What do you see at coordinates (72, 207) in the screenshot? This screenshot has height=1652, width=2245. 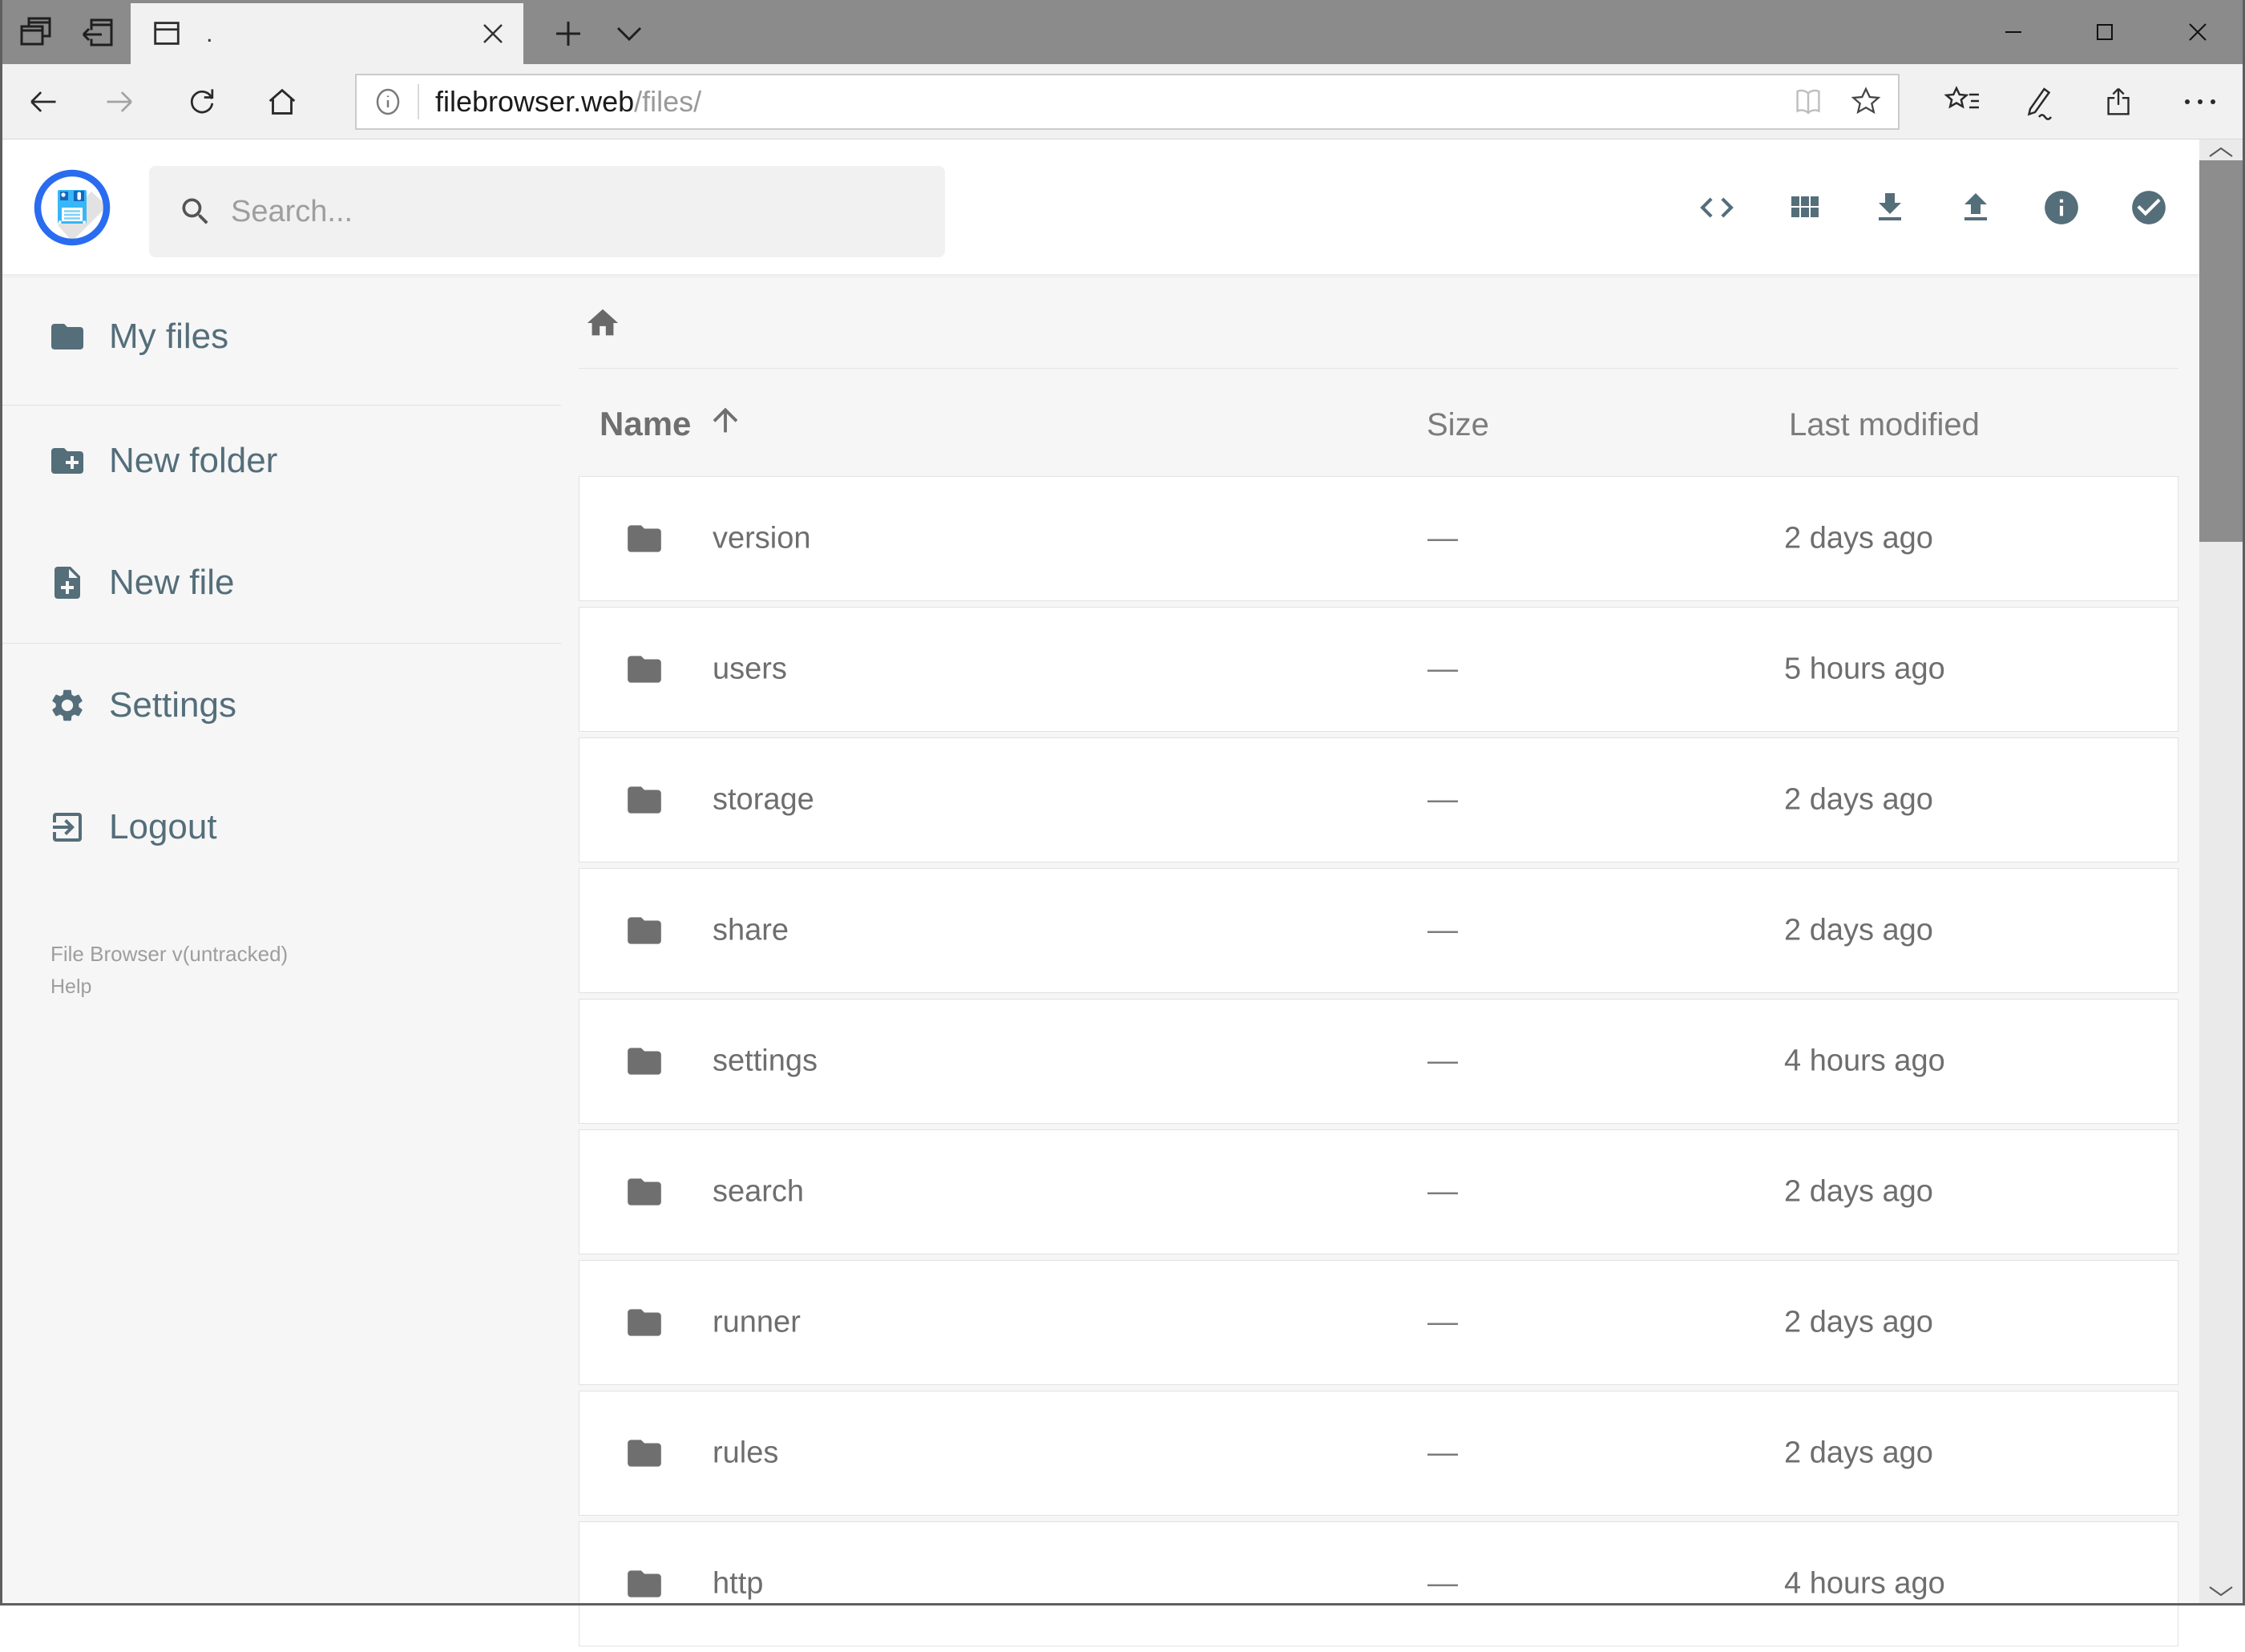 I see `filebrowser-logo` at bounding box center [72, 207].